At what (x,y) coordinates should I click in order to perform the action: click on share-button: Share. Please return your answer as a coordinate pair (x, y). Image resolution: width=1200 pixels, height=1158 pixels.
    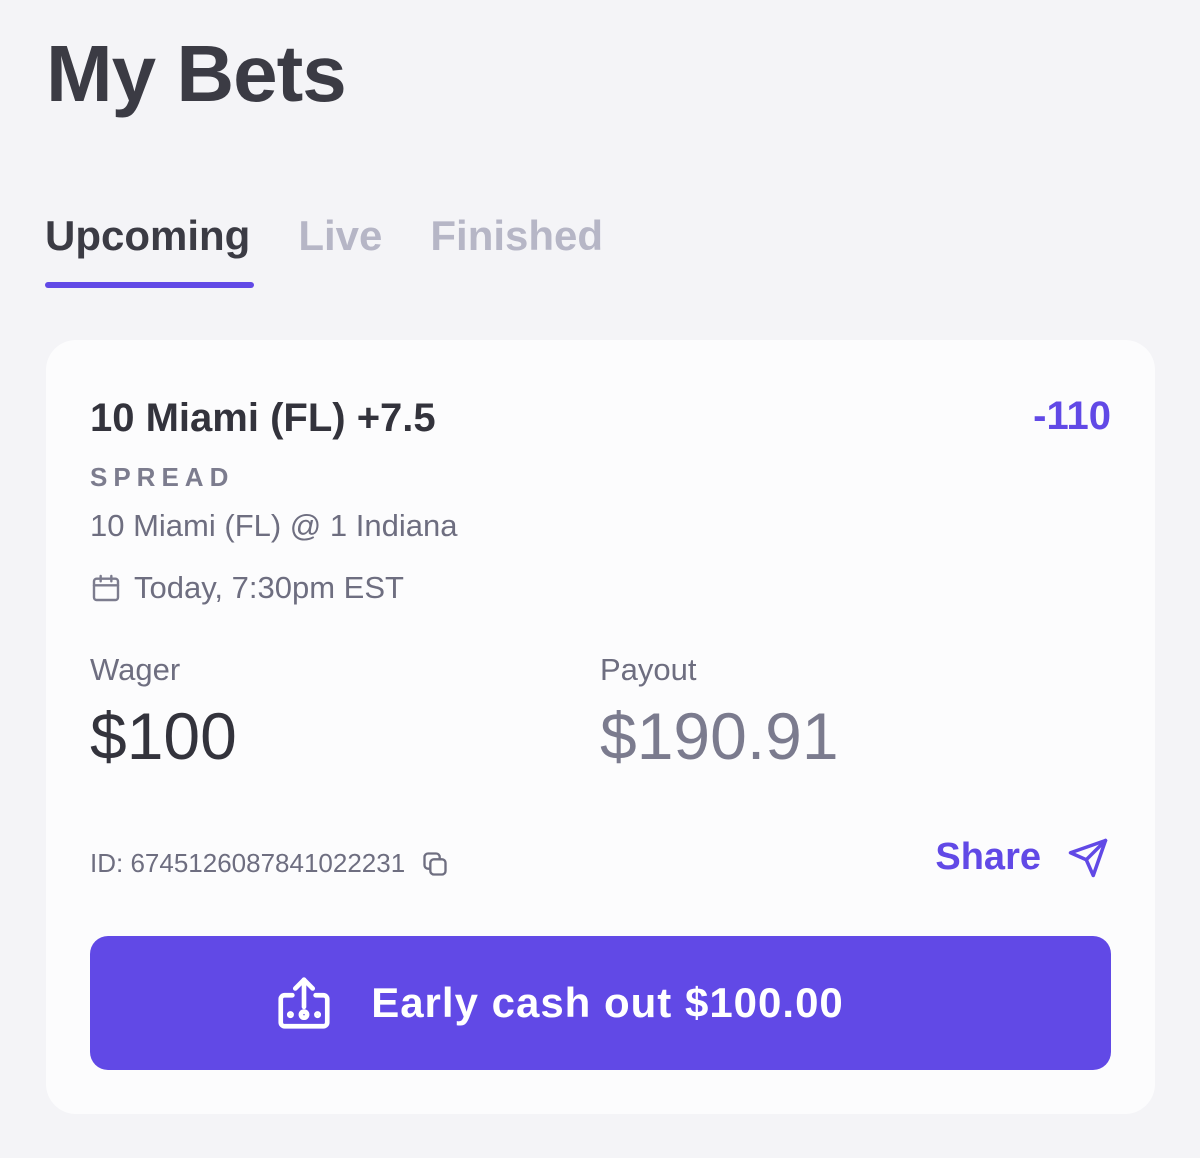
    Looking at the image, I should click on (1022, 857).